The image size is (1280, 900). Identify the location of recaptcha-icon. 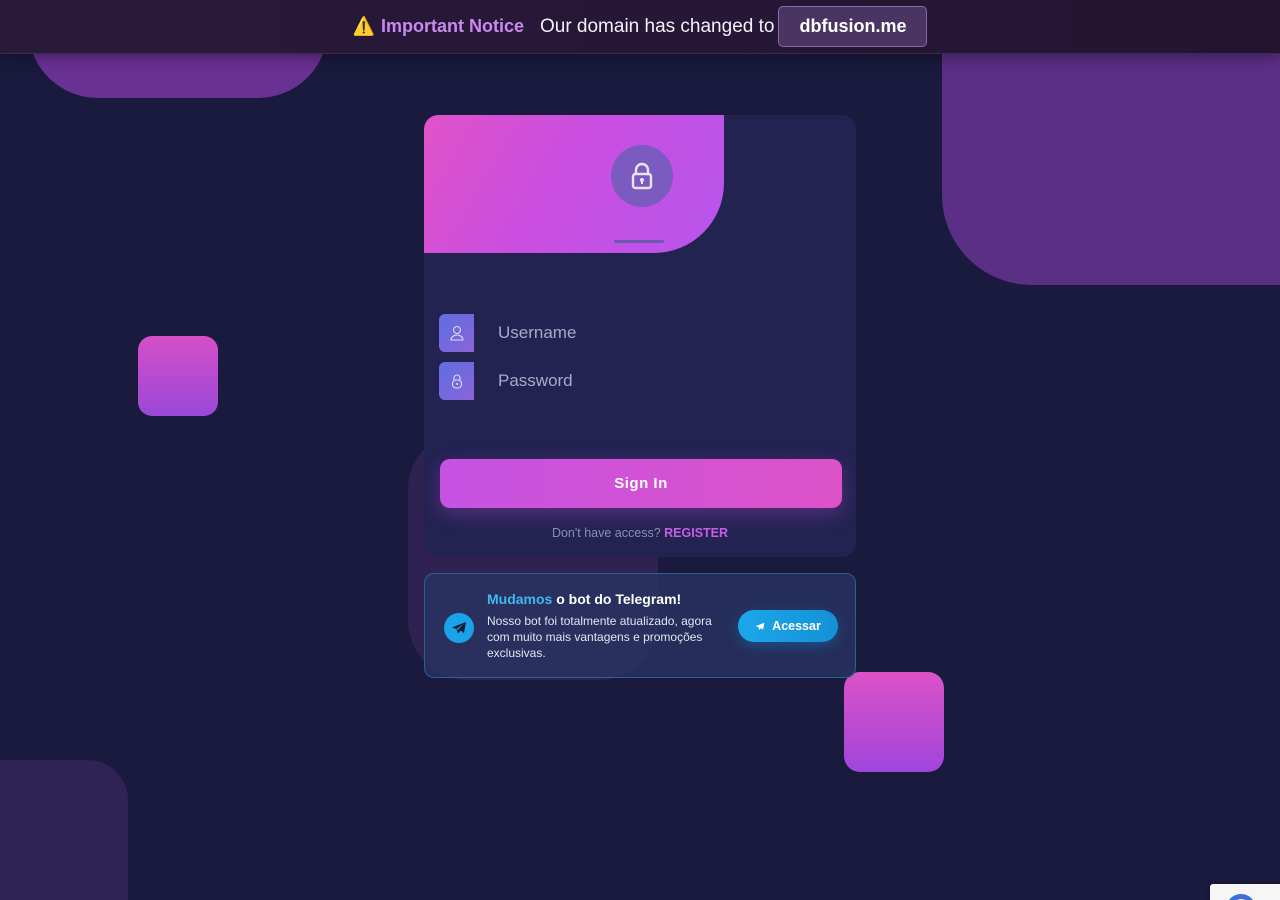
(1241, 897).